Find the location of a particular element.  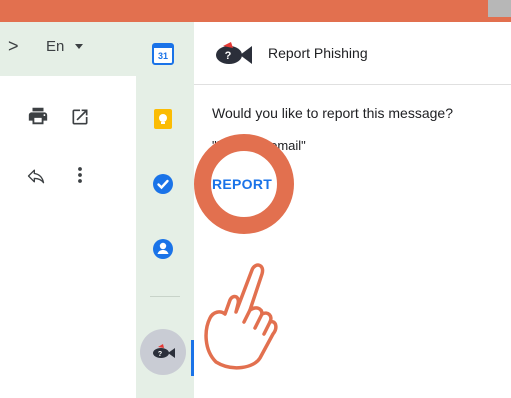

input-language-button: En is located at coordinates (55, 47).